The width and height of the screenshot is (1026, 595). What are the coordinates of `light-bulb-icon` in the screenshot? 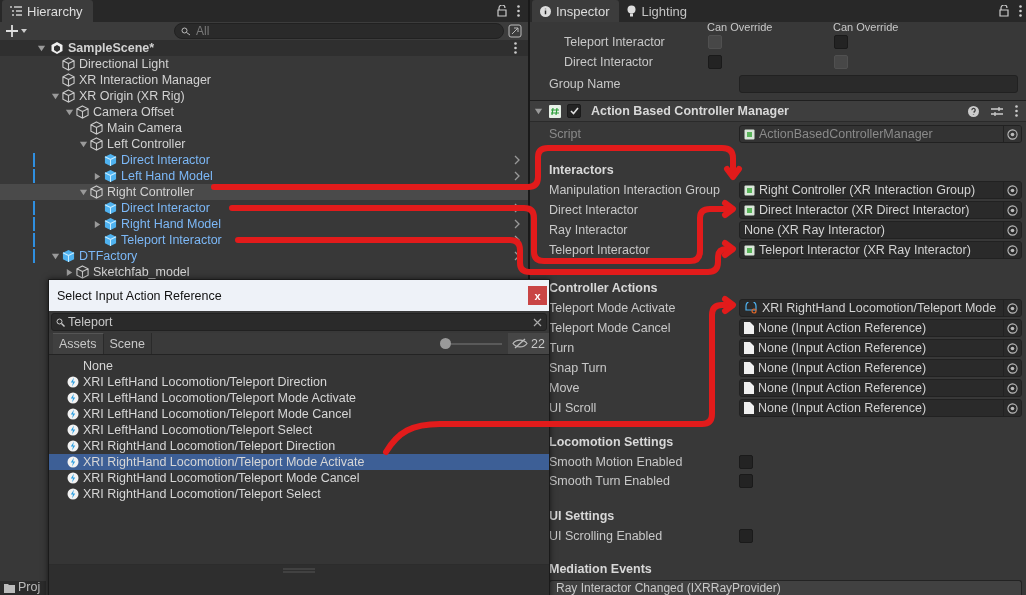 It's located at (632, 11).